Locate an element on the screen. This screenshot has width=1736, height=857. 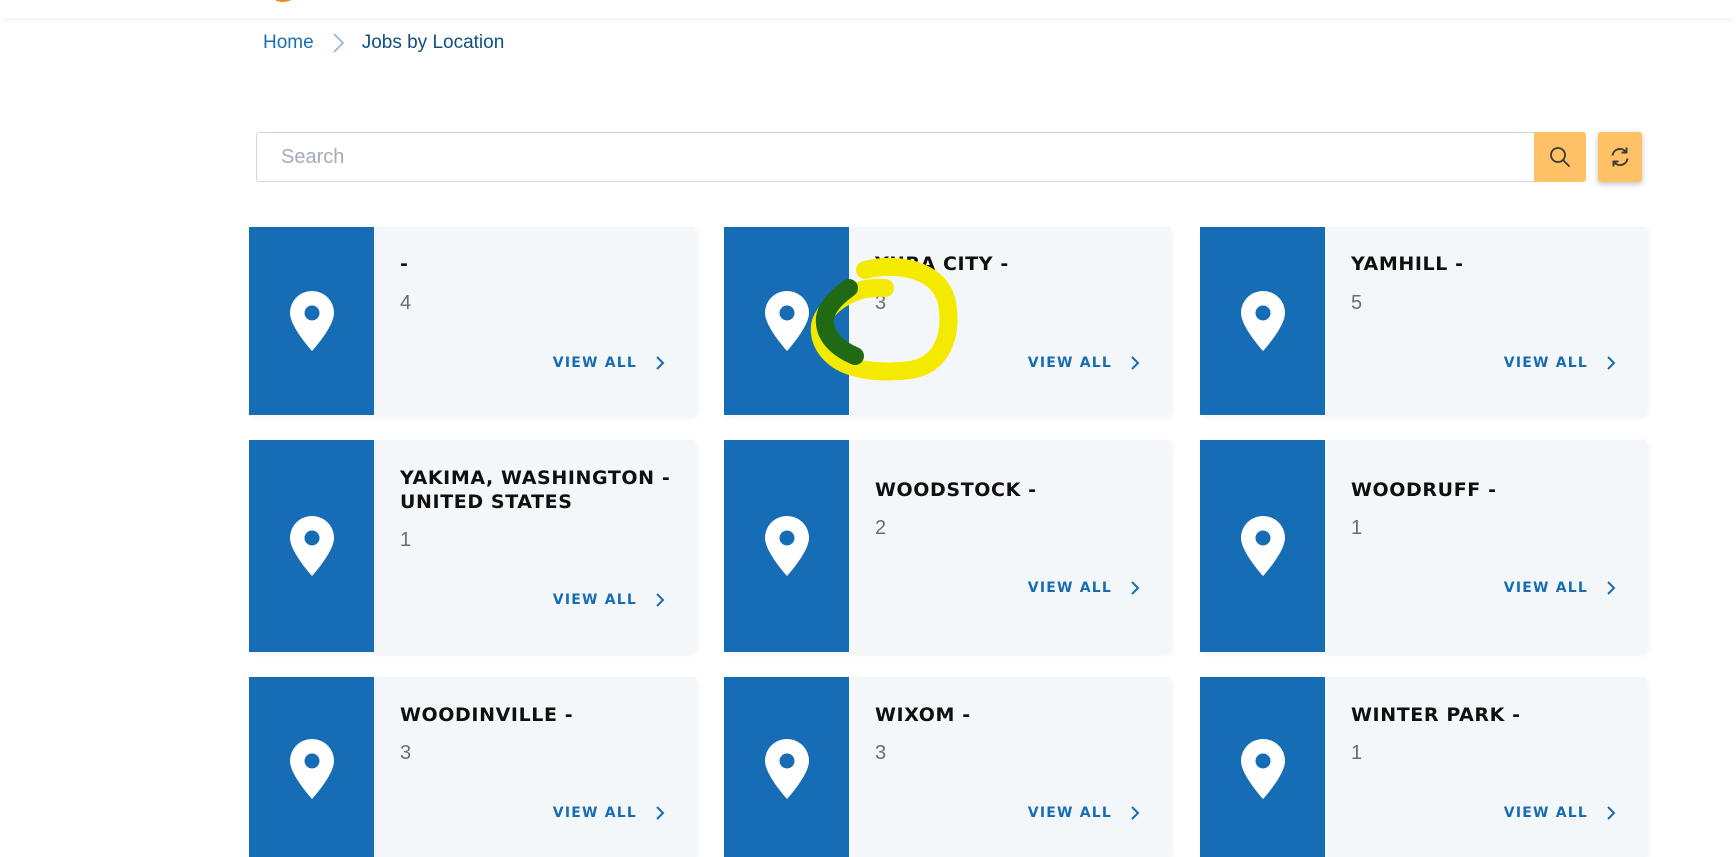
top-header-bar is located at coordinates (868, 9).